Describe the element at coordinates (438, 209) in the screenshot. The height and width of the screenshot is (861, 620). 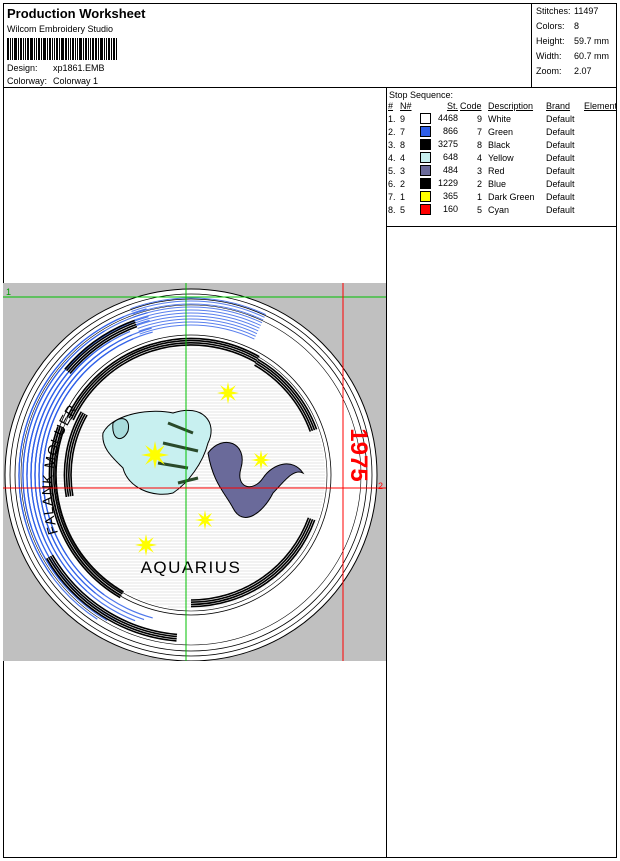
I see `stop-stitches: 160` at that location.